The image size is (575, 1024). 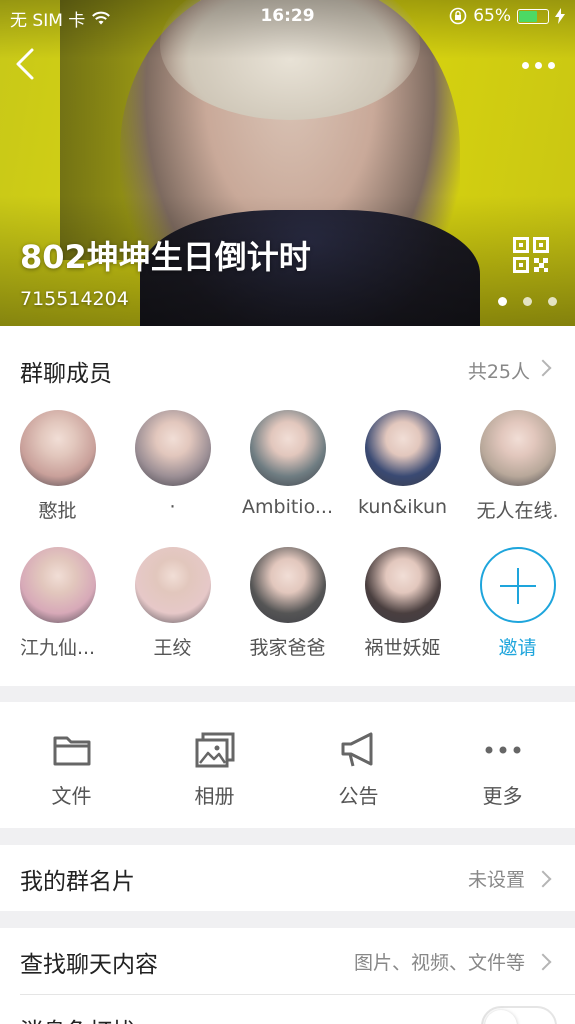 What do you see at coordinates (165, 257) in the screenshot?
I see `group-name: 802坤坤生日倒计时` at bounding box center [165, 257].